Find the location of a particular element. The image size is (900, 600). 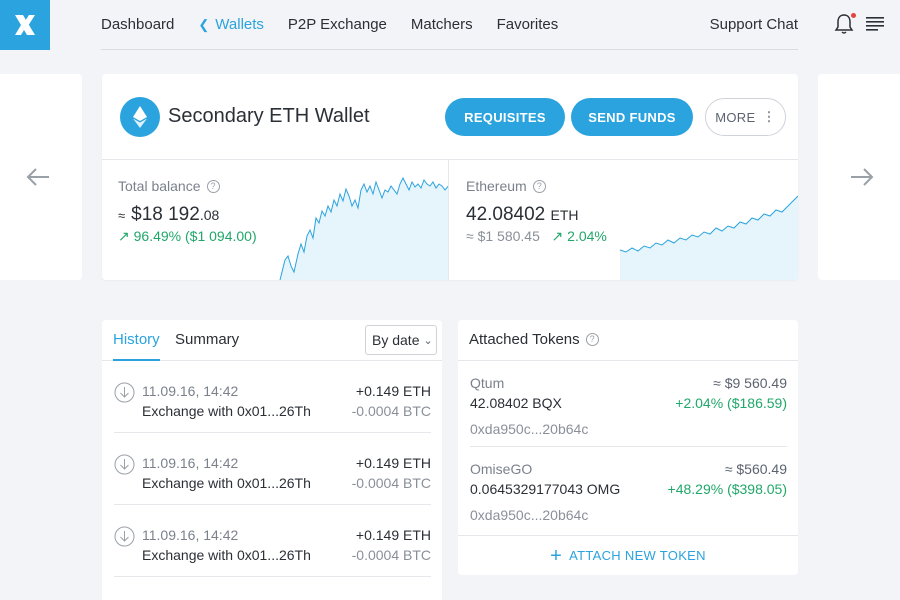

total-balance-main: $18 192 is located at coordinates (165, 214).